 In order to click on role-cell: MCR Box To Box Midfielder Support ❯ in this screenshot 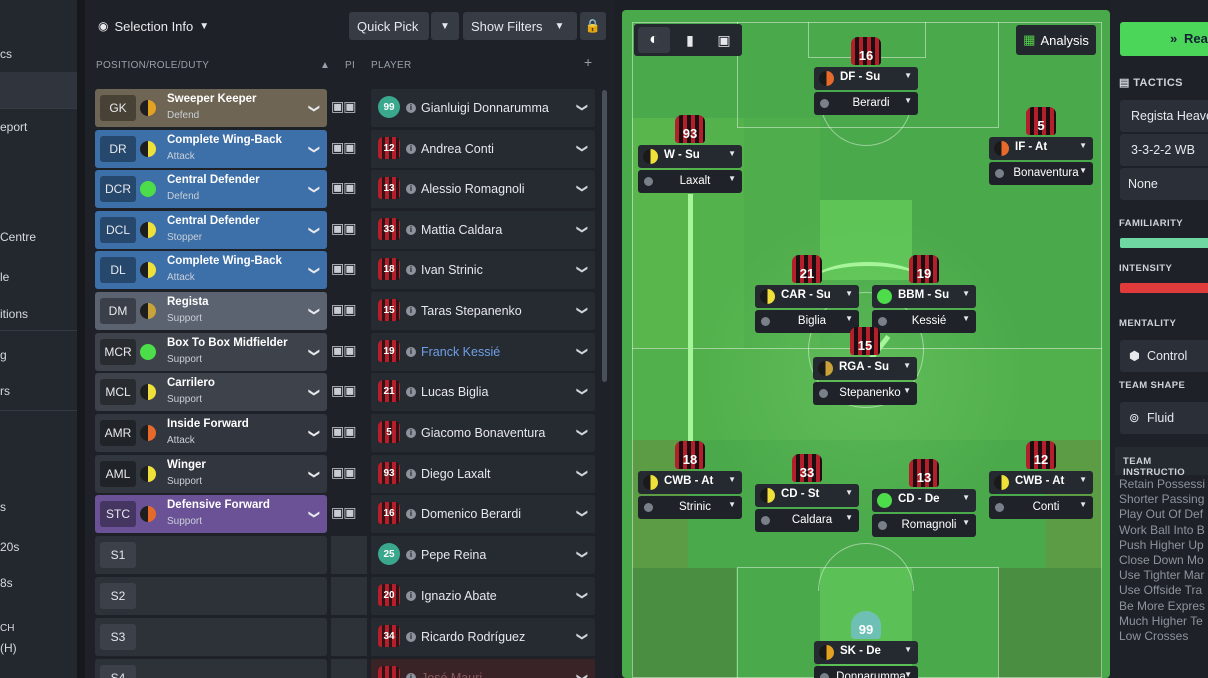, I will do `click(211, 352)`.